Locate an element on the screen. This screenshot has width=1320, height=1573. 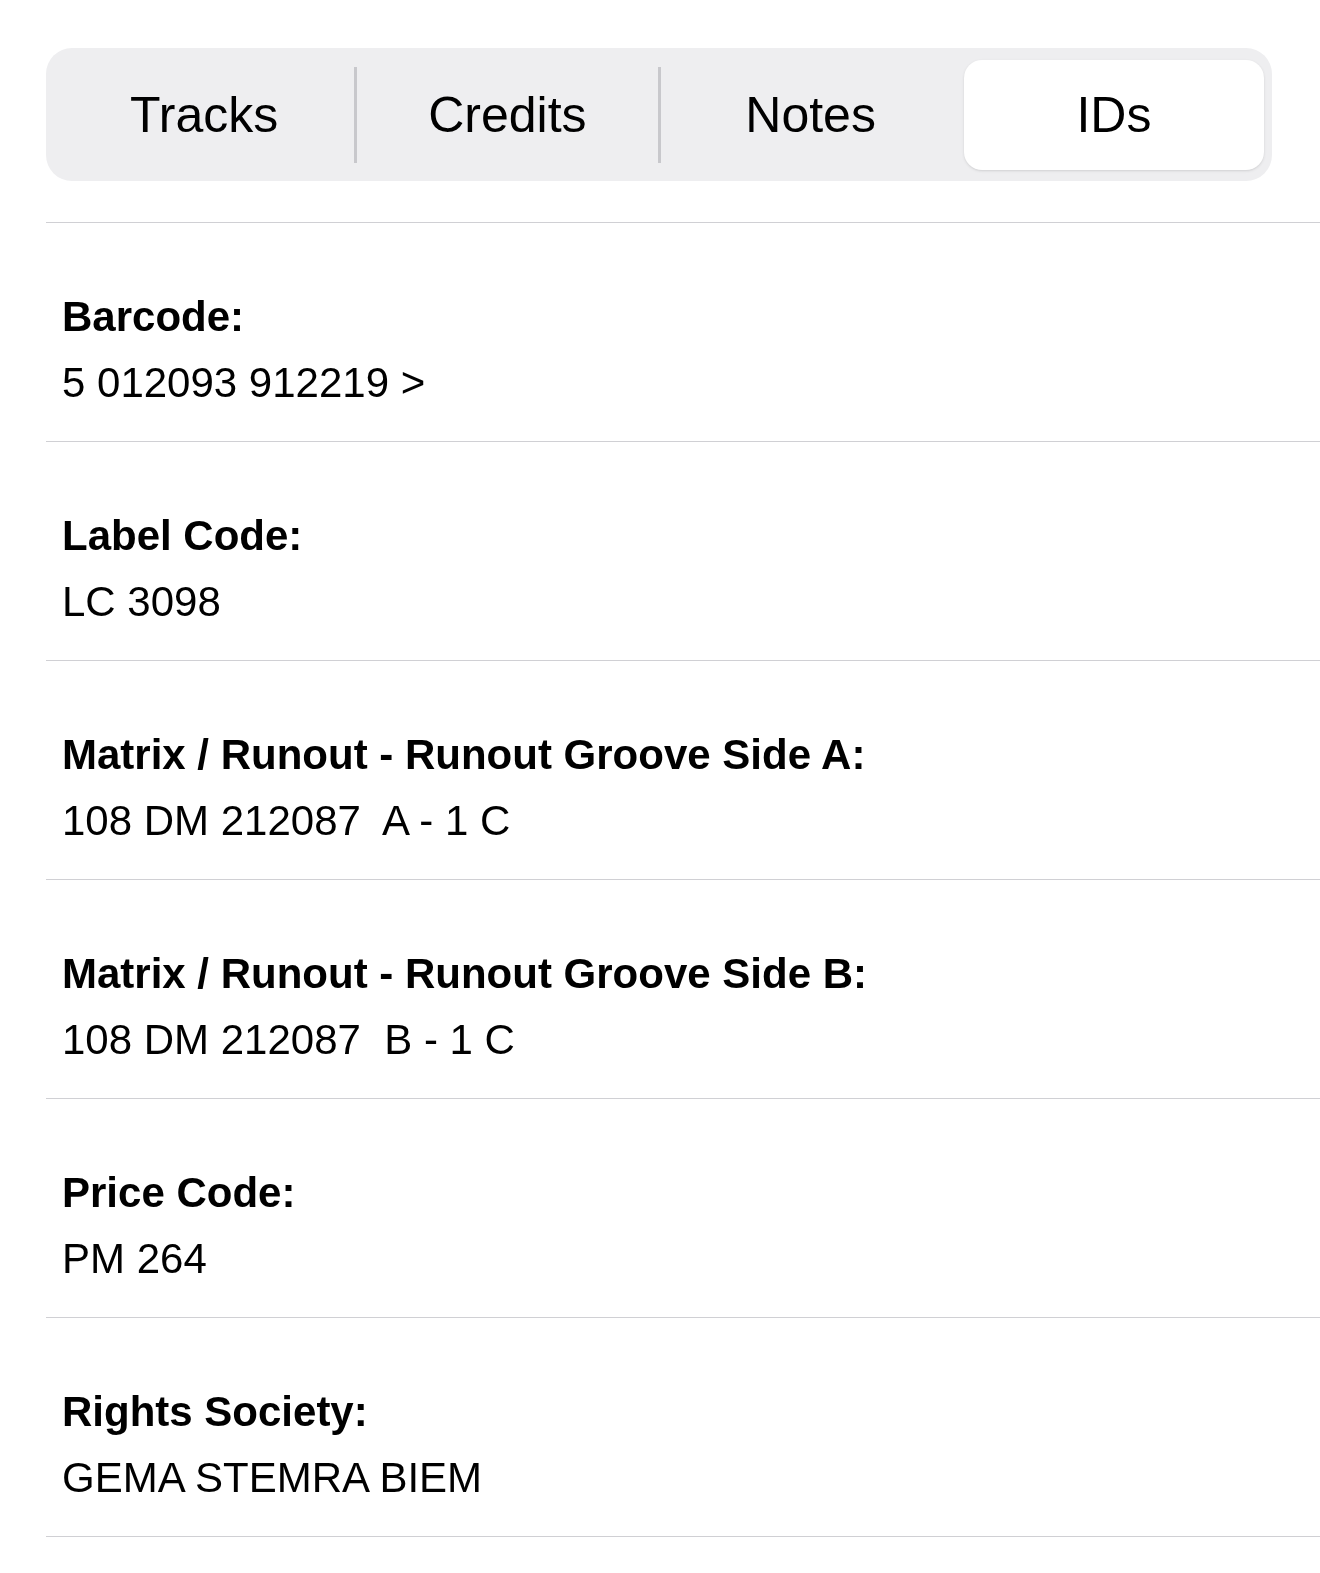
tab: Tracks is located at coordinates (204, 114).